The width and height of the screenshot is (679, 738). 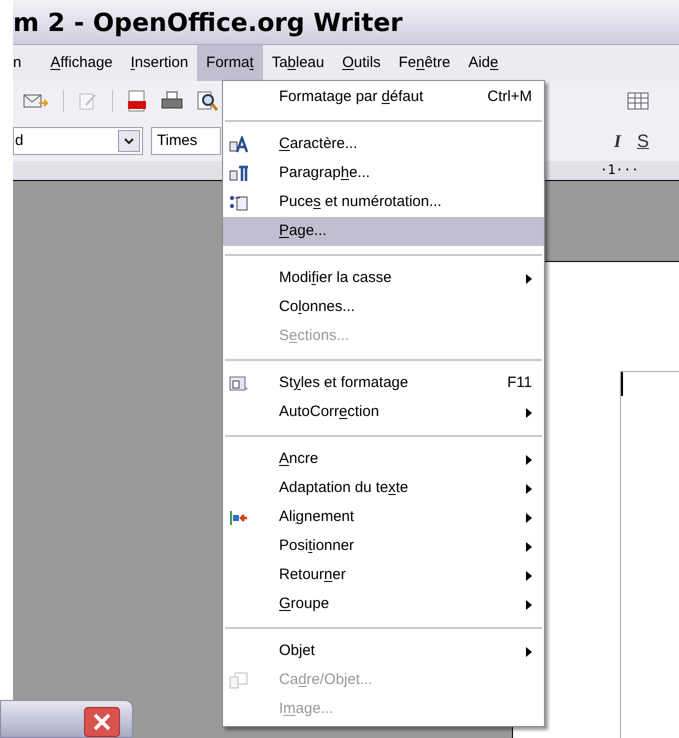 What do you see at coordinates (483, 63) in the screenshot?
I see `menu-item: Aide` at bounding box center [483, 63].